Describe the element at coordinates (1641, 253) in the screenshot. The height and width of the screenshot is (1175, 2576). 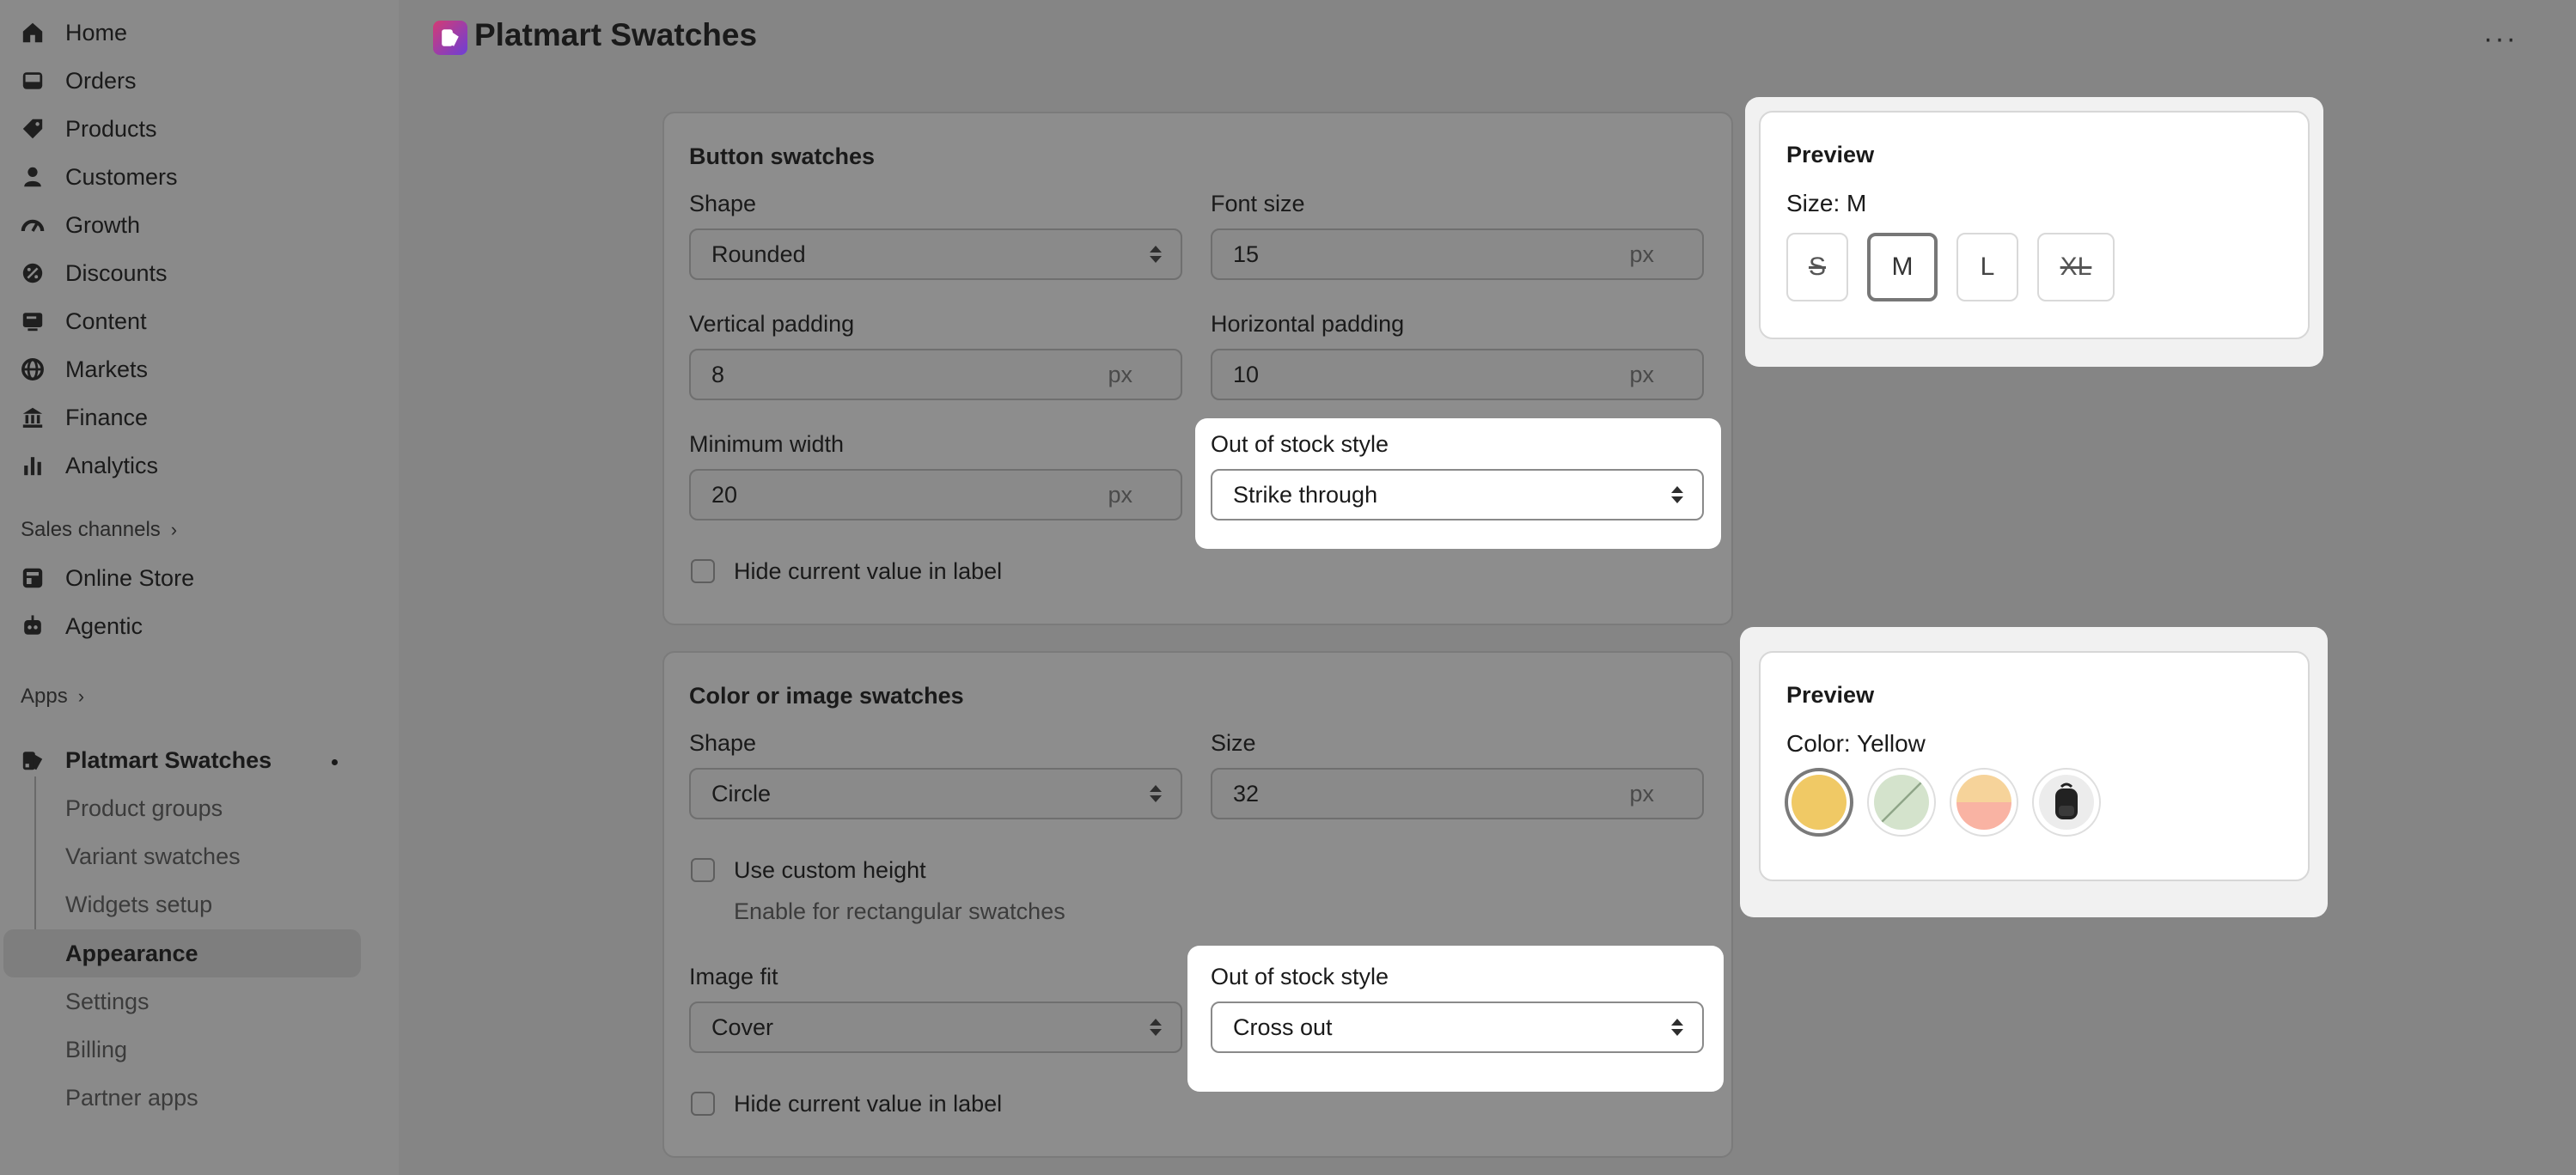
I see `font-size-unit: px` at that location.